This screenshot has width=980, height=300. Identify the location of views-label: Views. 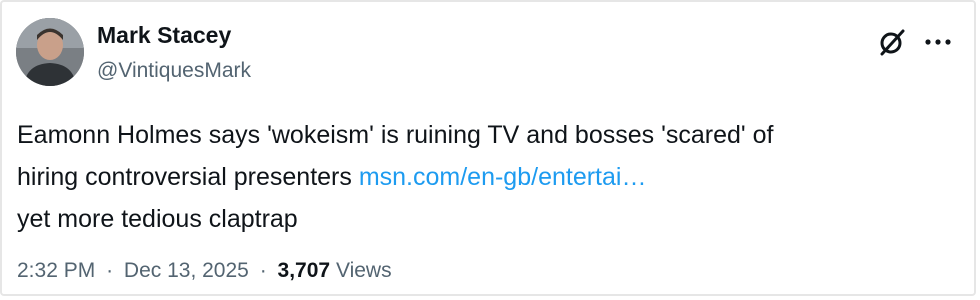
(363, 270).